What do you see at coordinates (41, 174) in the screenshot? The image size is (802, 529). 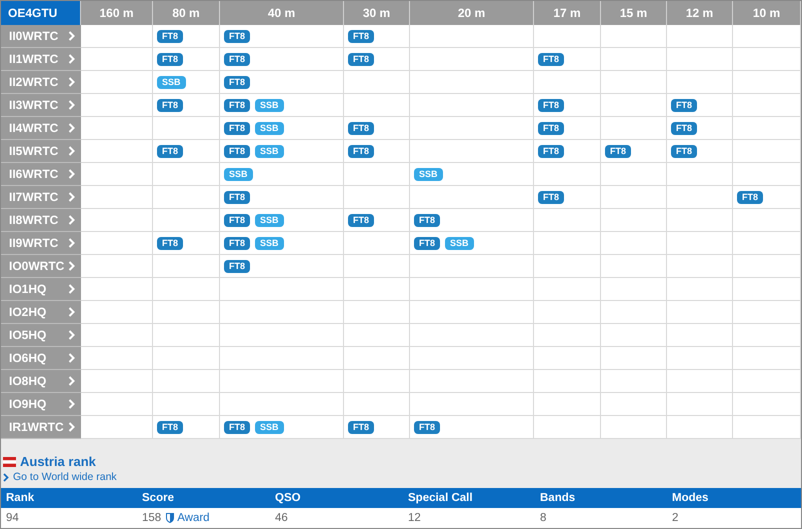 I see `callsign-button: II6WRTC` at bounding box center [41, 174].